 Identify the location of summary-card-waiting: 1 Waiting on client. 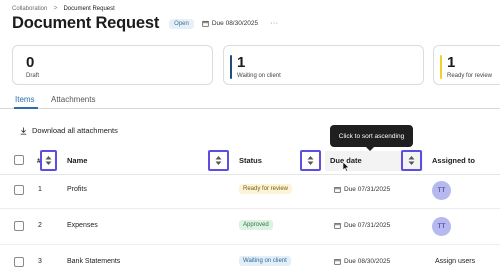
(323, 65).